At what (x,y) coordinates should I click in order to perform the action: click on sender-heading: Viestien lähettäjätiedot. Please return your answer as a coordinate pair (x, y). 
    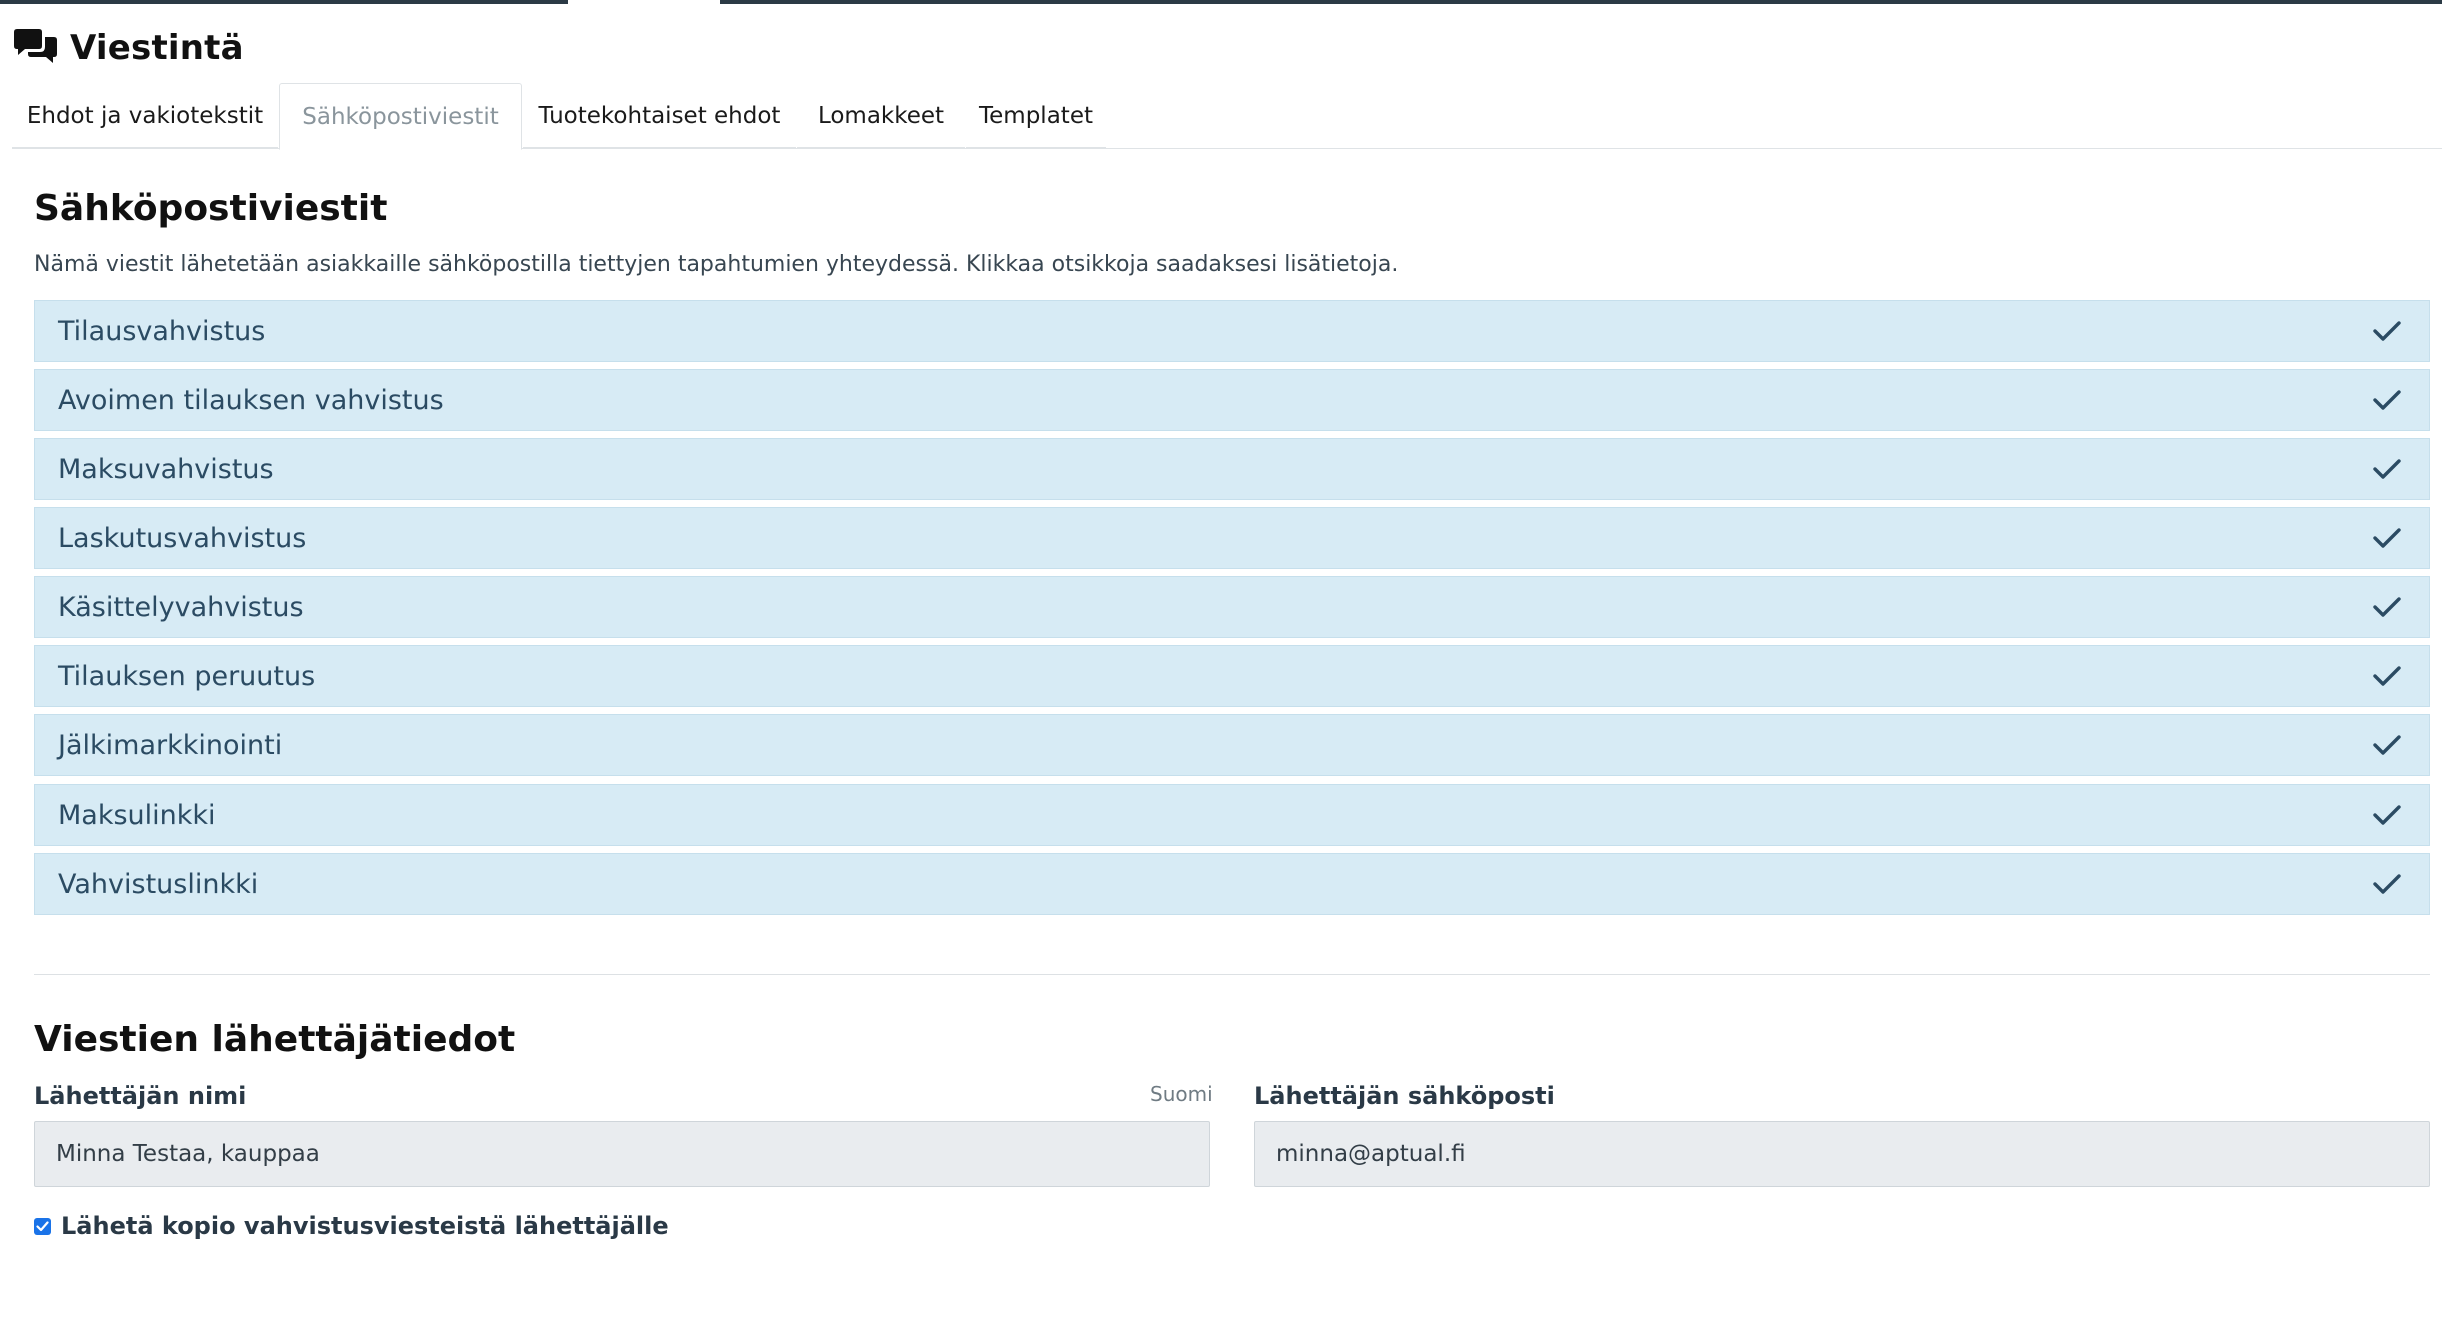
    Looking at the image, I should click on (275, 1039).